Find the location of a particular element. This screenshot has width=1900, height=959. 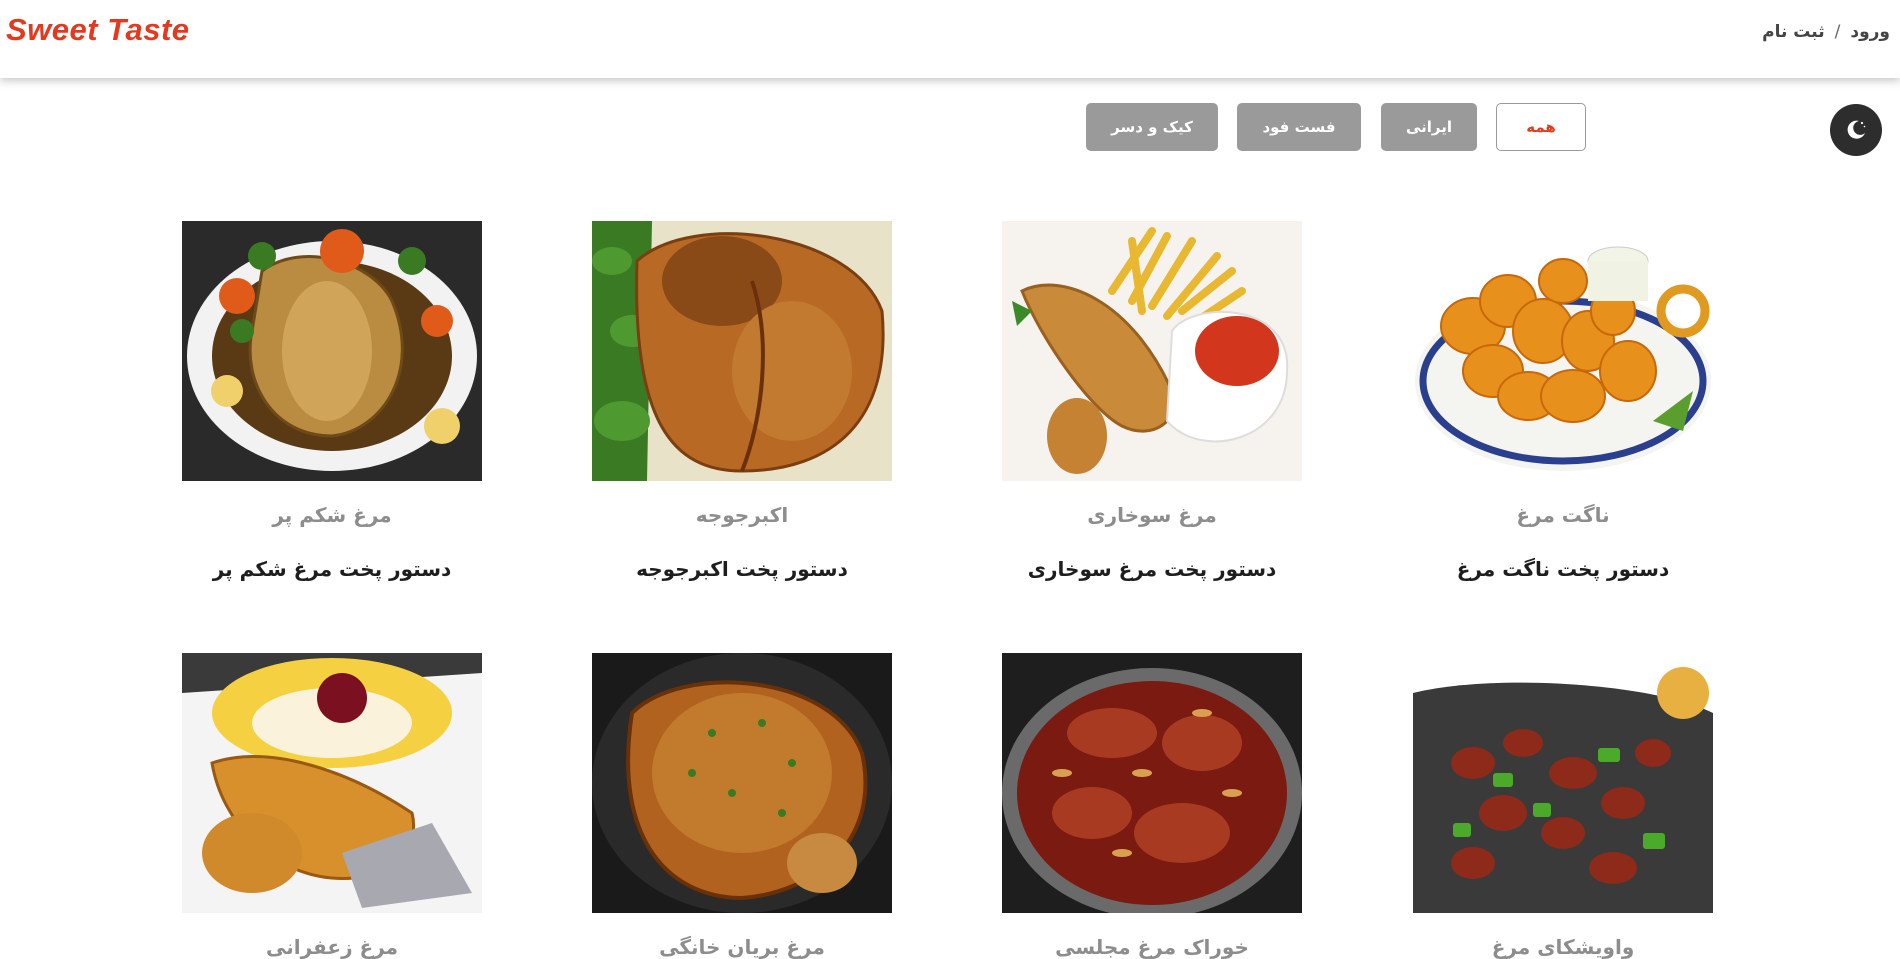

auth-links: ورود / ثبت نام is located at coordinates (1826, 32).